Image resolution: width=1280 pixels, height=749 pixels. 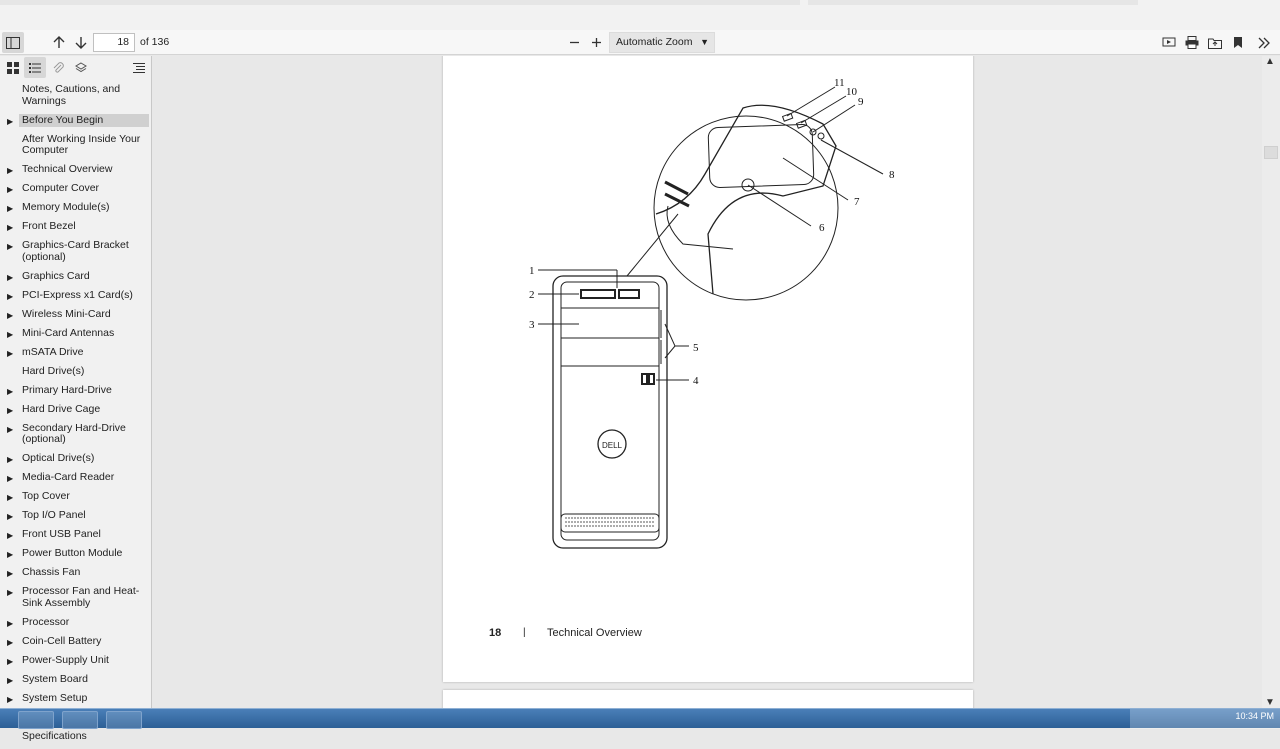 What do you see at coordinates (1271, 382) in the screenshot?
I see `vertical-scrollbar: ▲ ▼` at bounding box center [1271, 382].